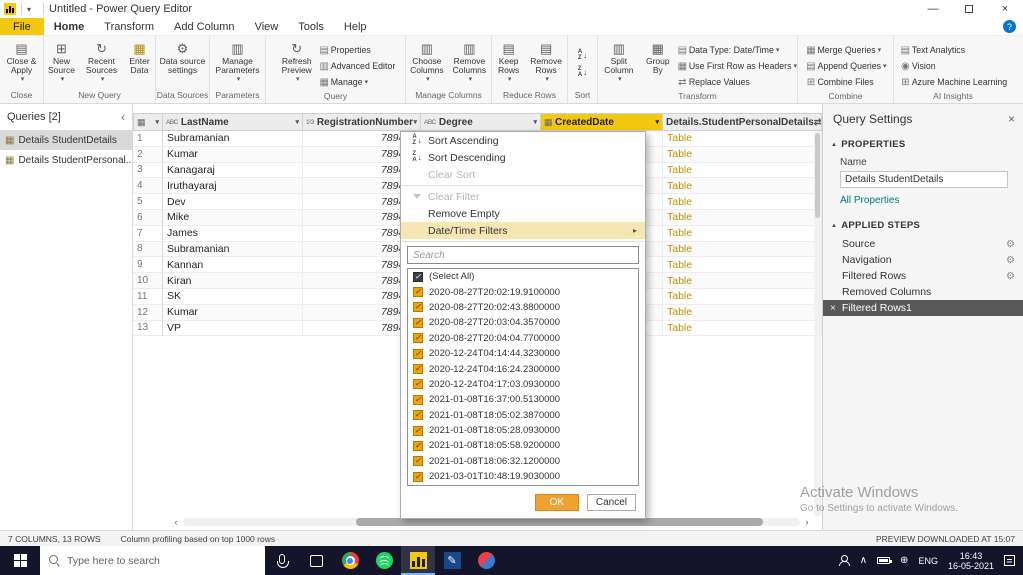  I want to click on horizontal-scrollbar-thumb, so click(559, 522).